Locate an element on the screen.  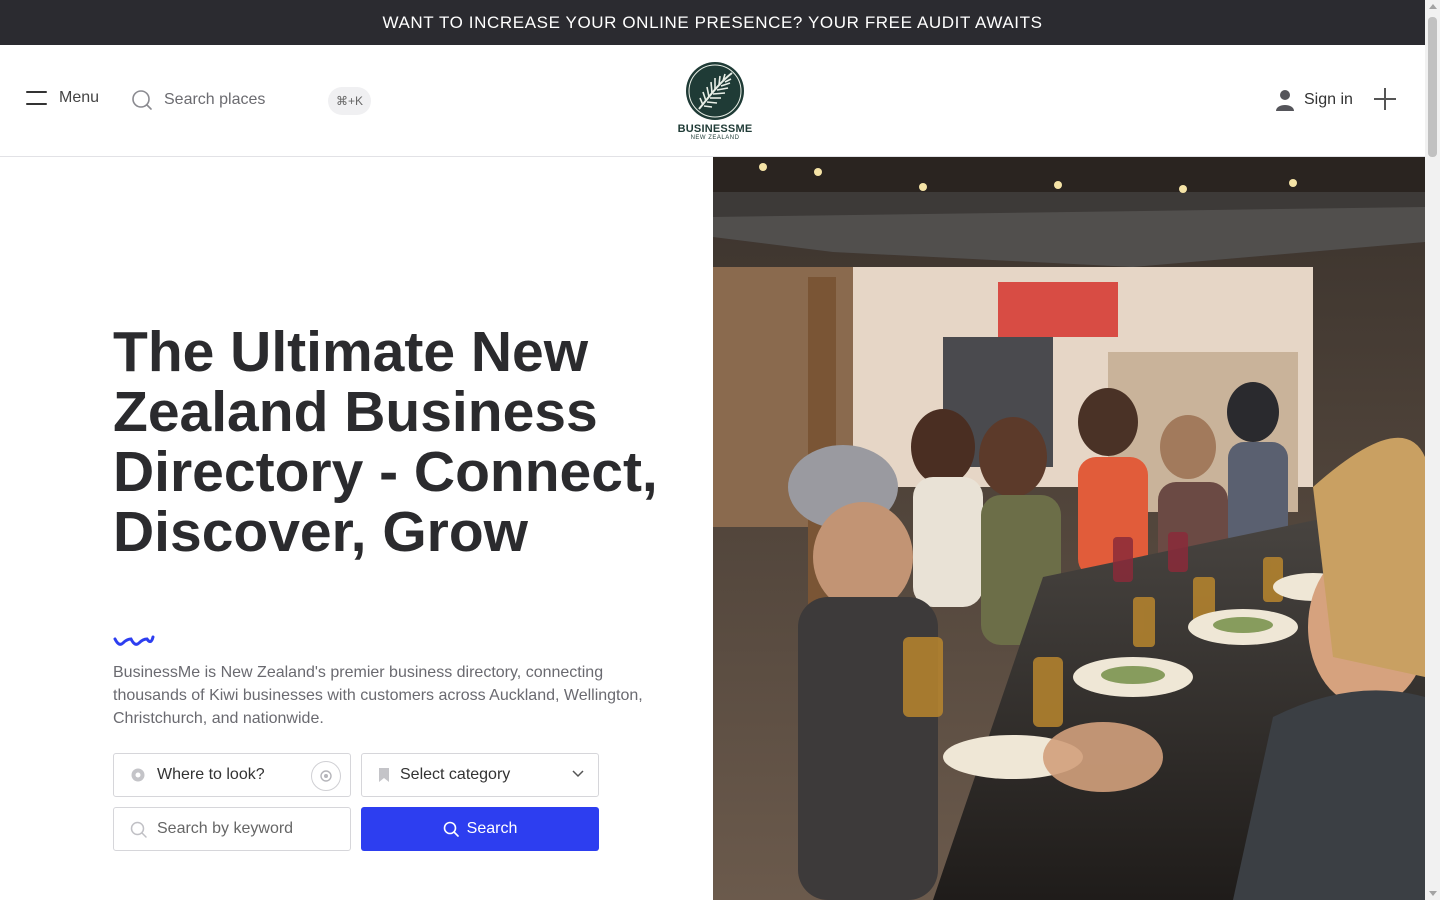
location-pin-icon is located at coordinates (138, 775).